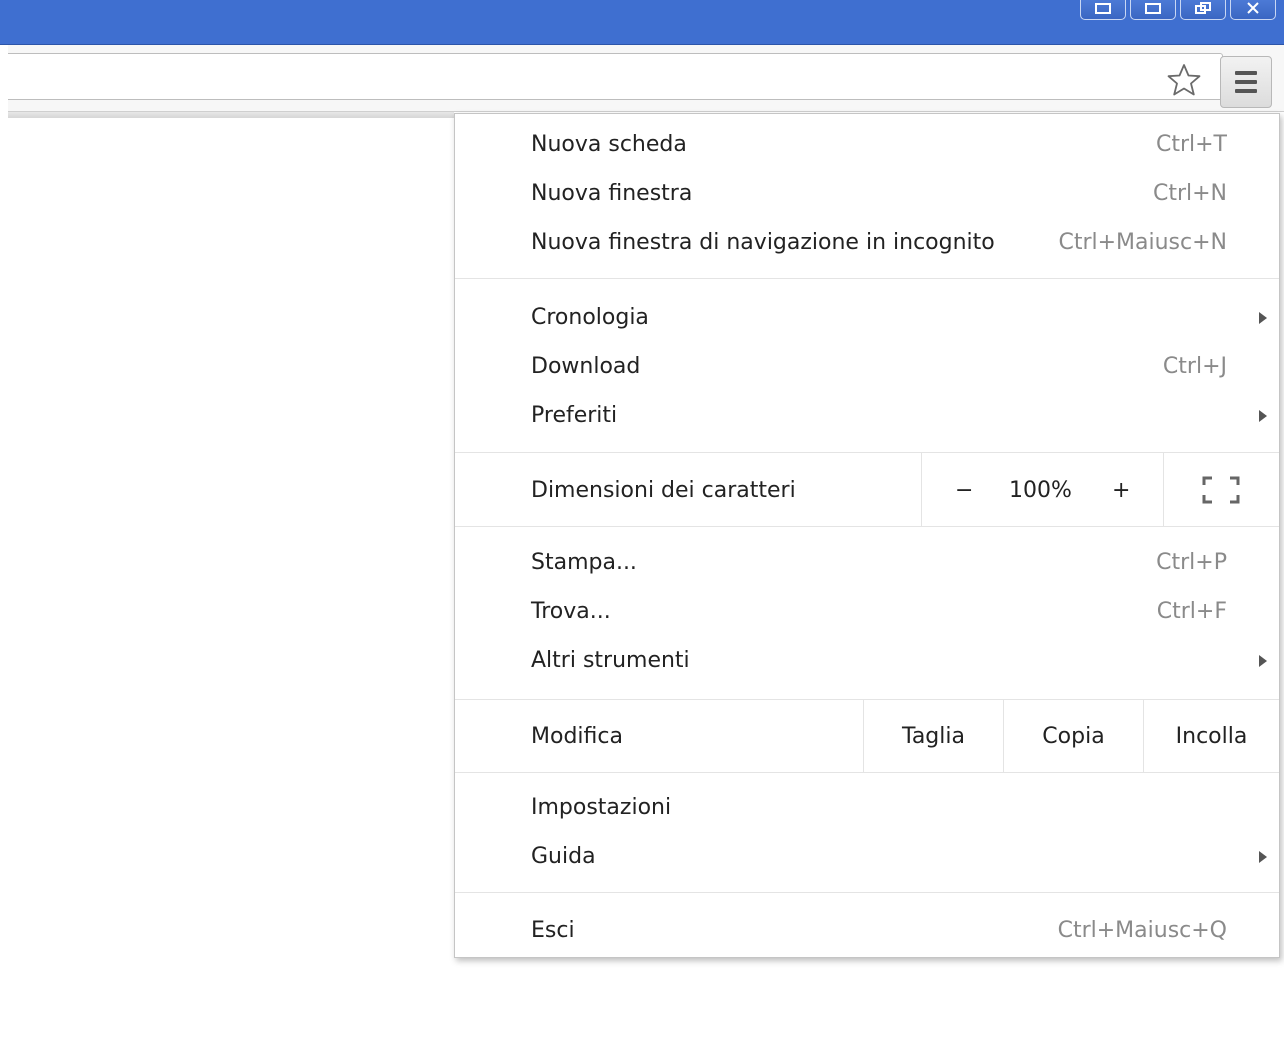  I want to click on menu-item-settings: Impostazioni, so click(867, 809).